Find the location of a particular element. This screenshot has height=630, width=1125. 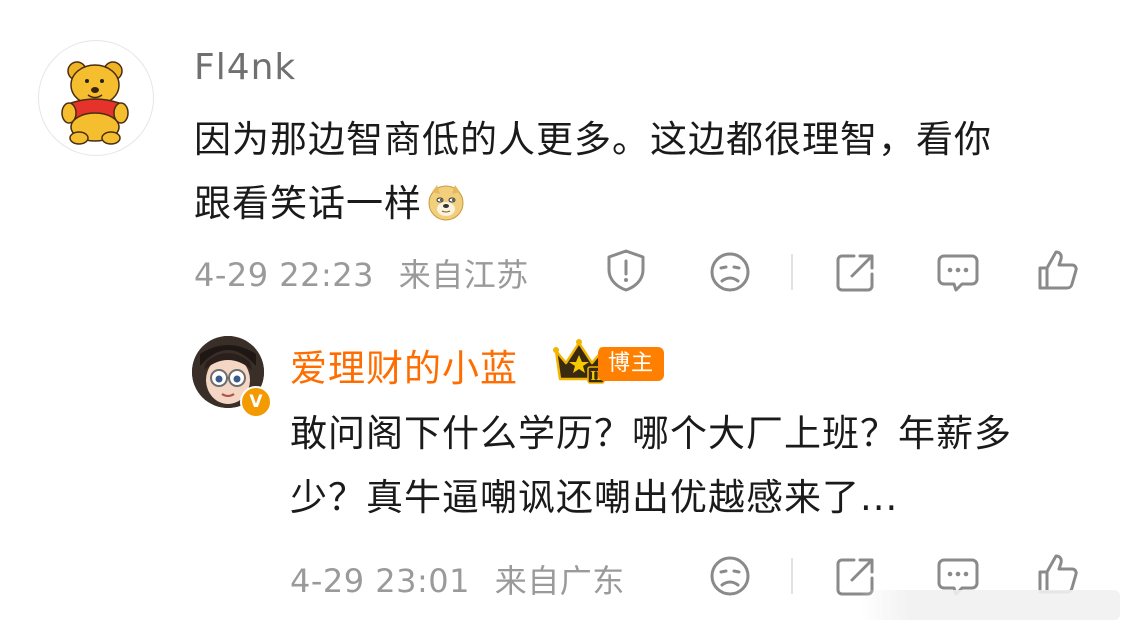

comment-username: Fl4nk is located at coordinates (245, 67).